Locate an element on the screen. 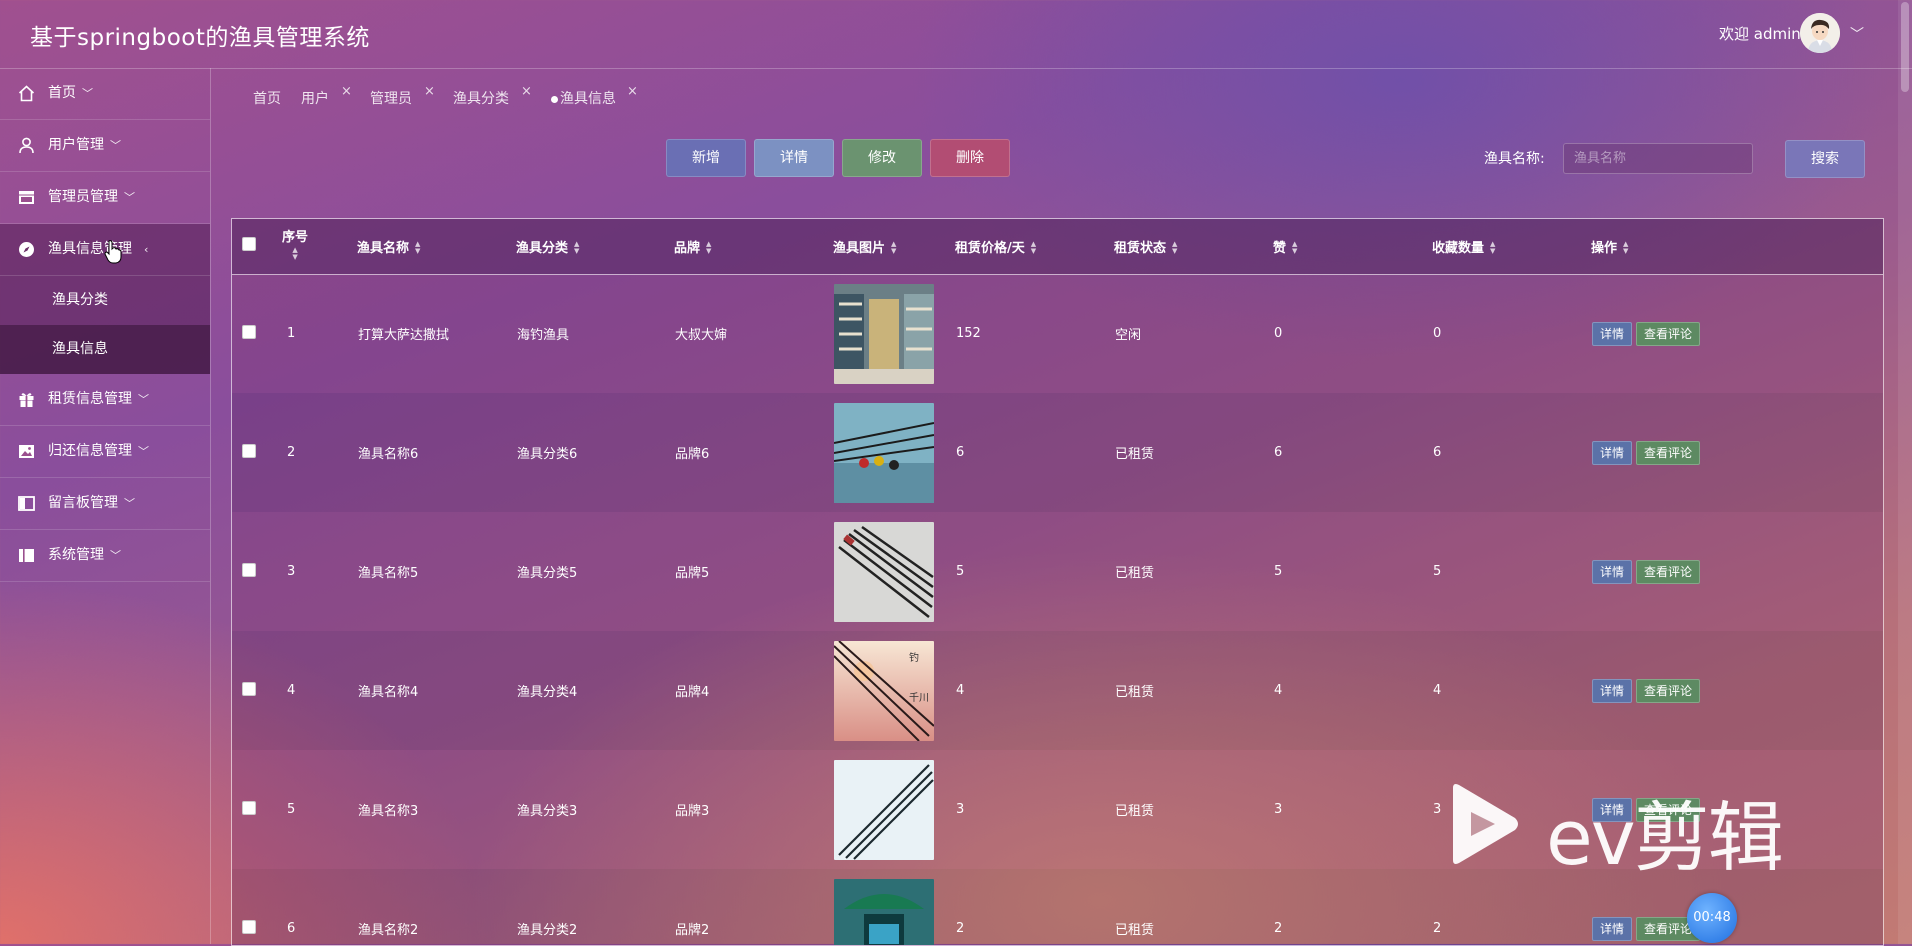 The height and width of the screenshot is (946, 1912). column-header-likes: 赞▲▼ is located at coordinates (1352, 246).